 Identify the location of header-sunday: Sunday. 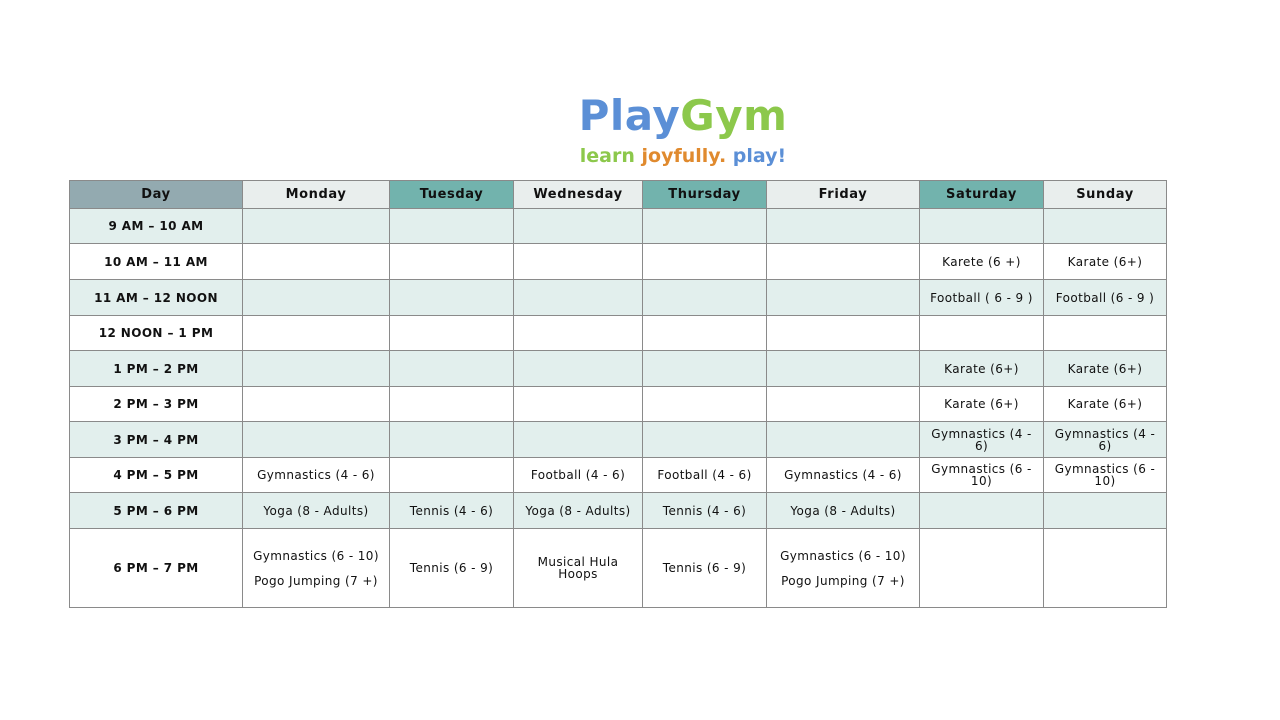
(1105, 194).